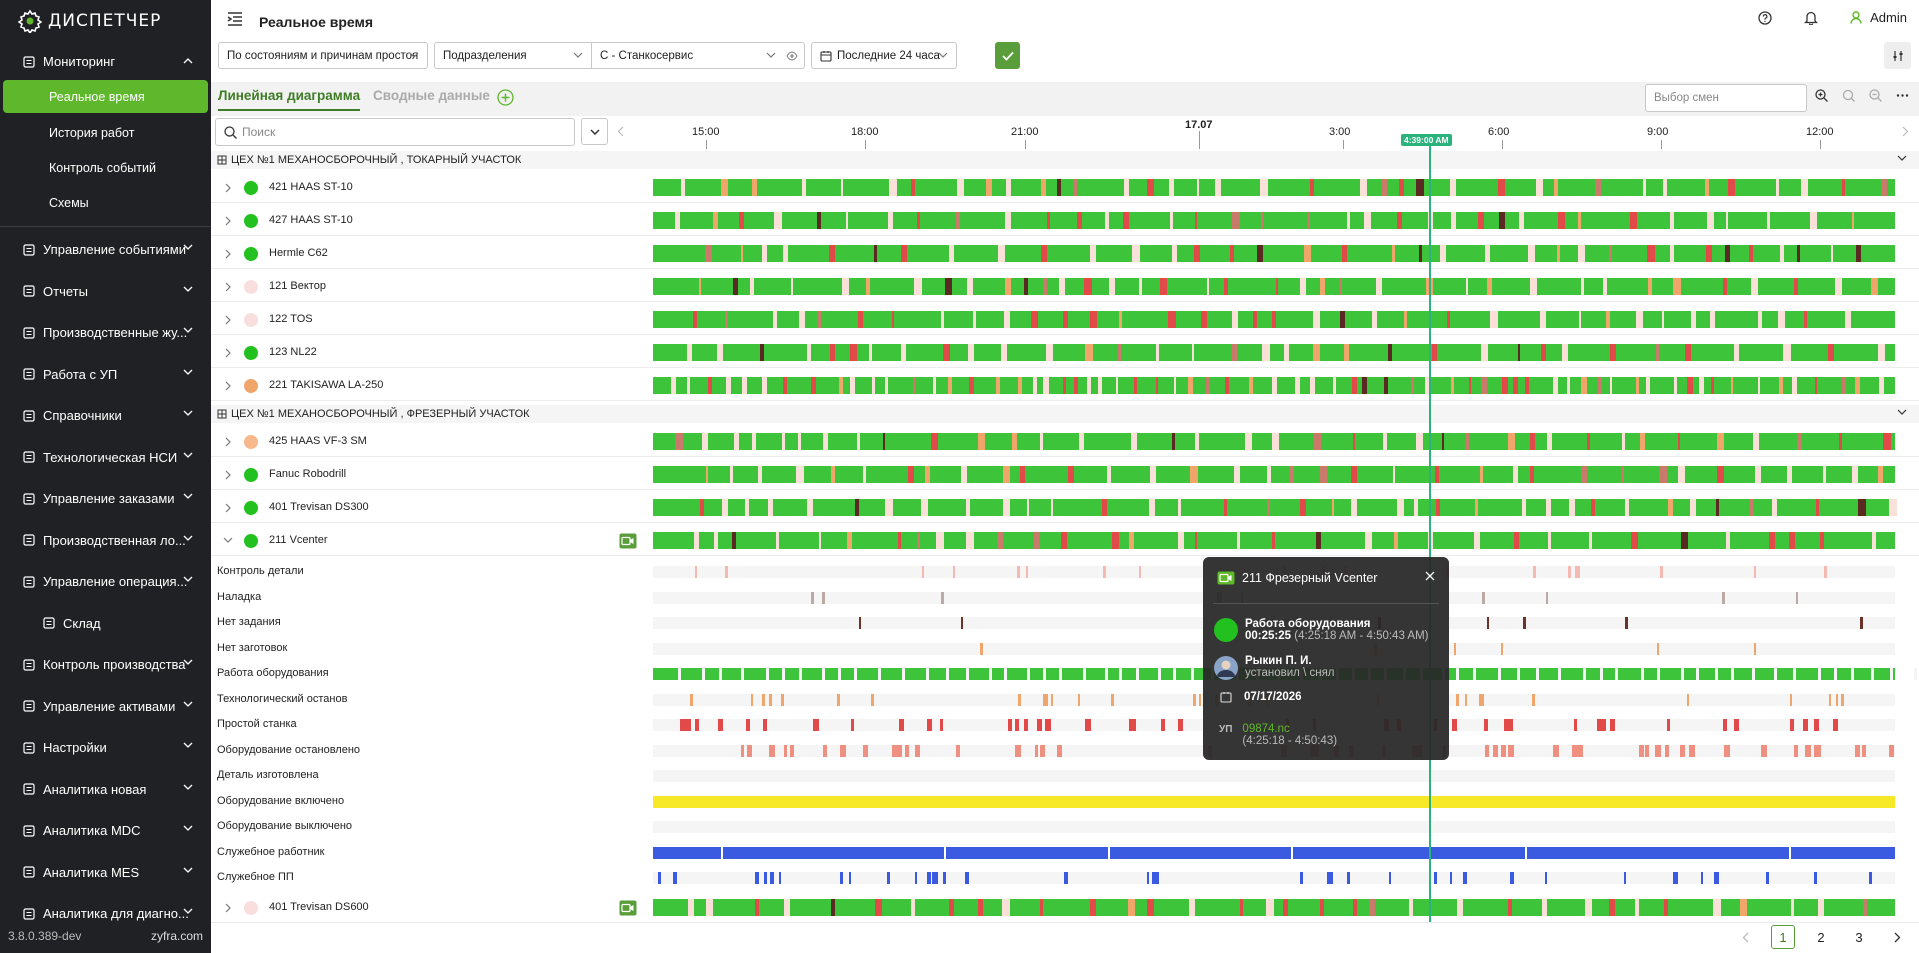 This screenshot has height=953, width=1919. I want to click on file-icon, so click(28, 374).